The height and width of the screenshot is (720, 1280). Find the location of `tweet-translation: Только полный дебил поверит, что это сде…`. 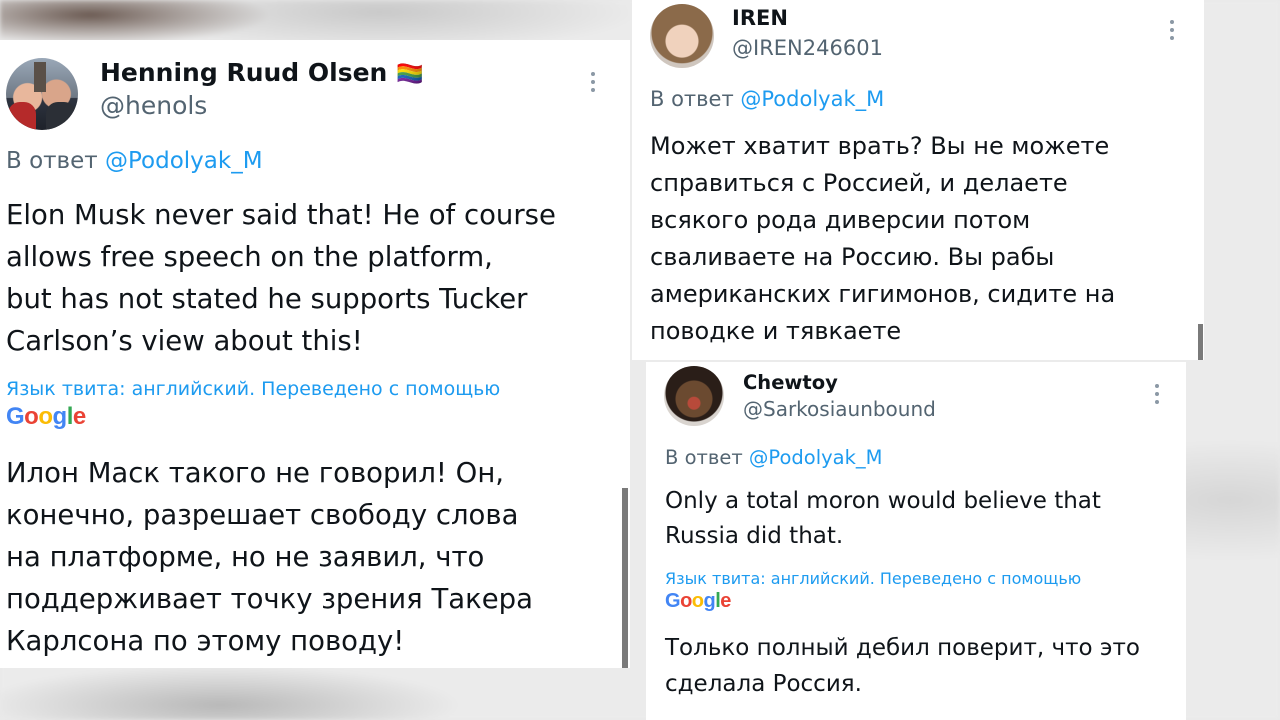

tweet-translation: Только полный дебил поверит, что это сде… is located at coordinates (902, 666).